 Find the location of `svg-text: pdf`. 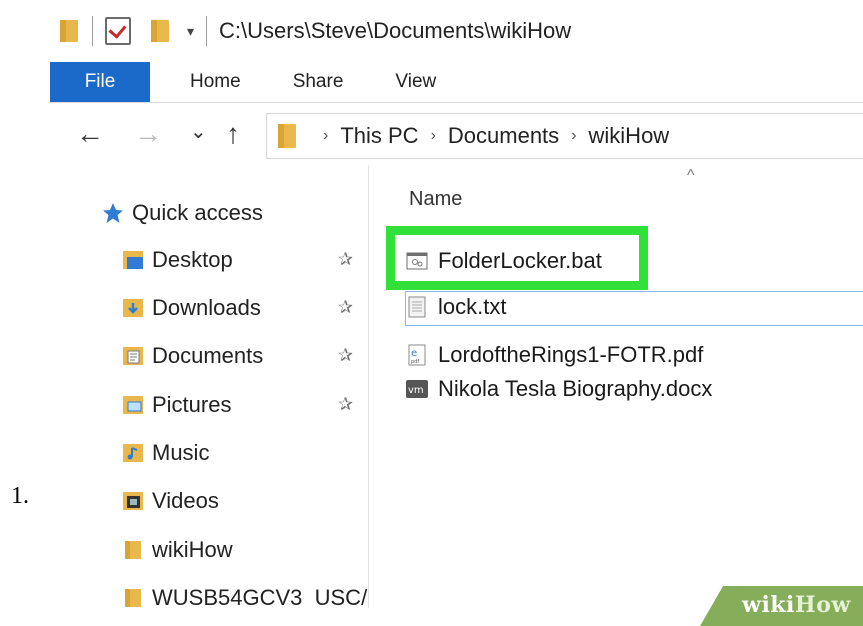

svg-text: pdf is located at coordinates (415, 362).